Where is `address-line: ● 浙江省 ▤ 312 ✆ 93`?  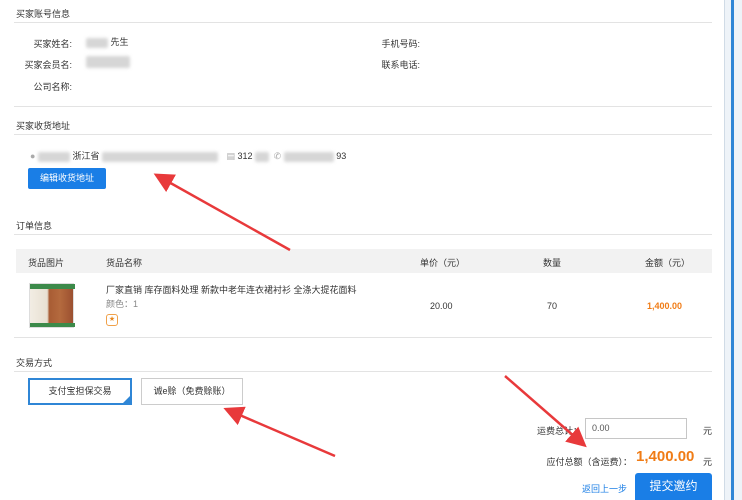 address-line: ● 浙江省 ▤ 312 ✆ 93 is located at coordinates (188, 155).